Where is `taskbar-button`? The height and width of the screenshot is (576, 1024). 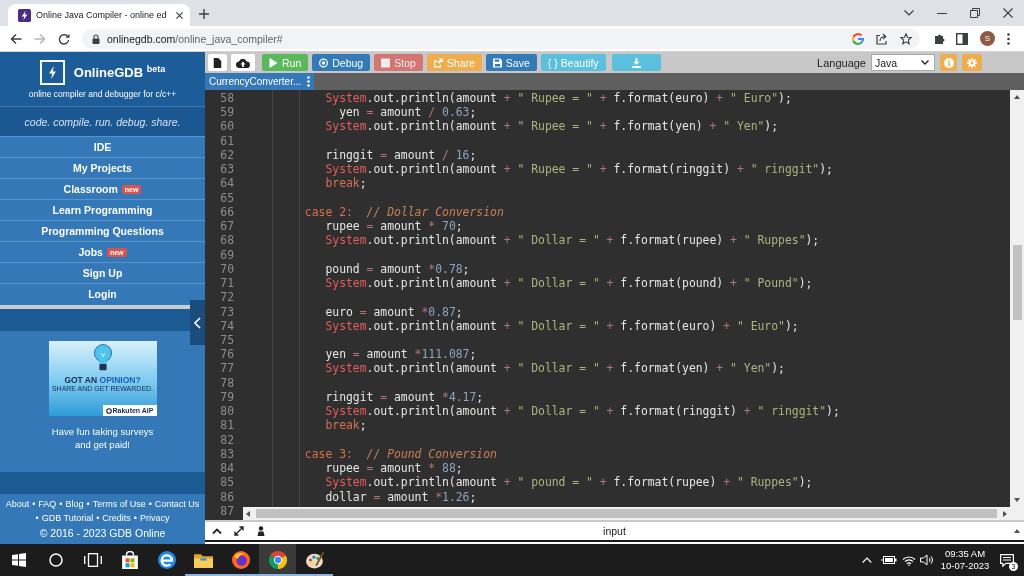
taskbar-button is located at coordinates (277, 560).